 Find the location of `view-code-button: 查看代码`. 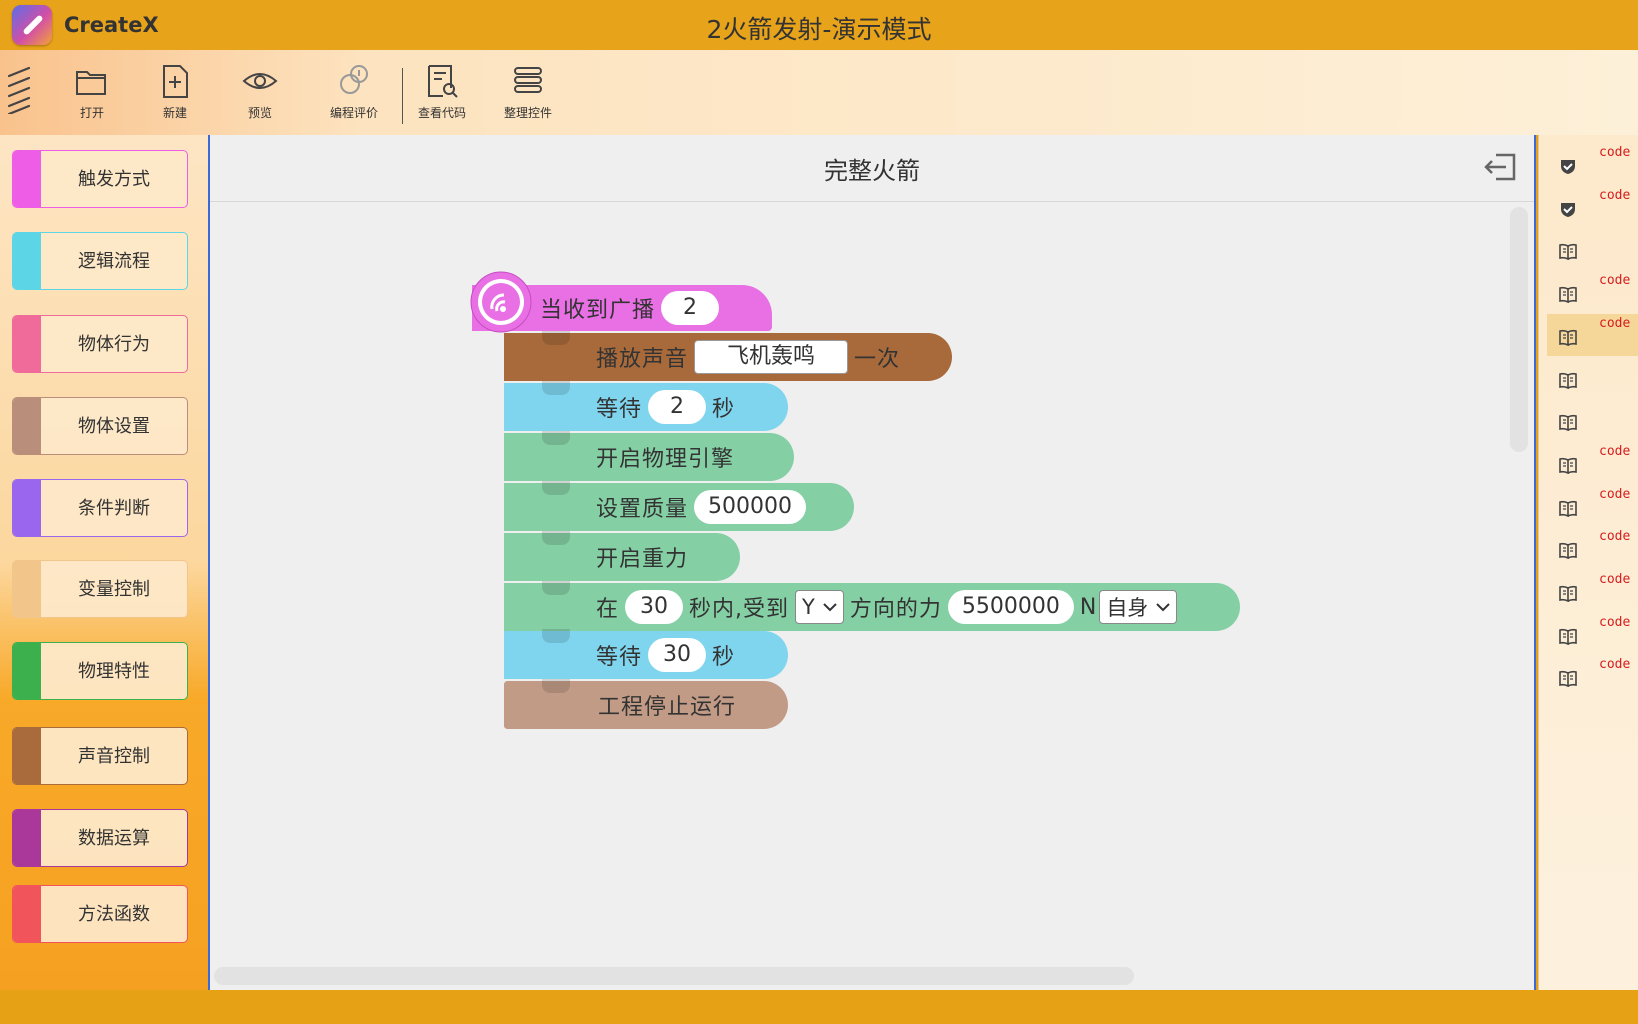

view-code-button: 查看代码 is located at coordinates (442, 94).